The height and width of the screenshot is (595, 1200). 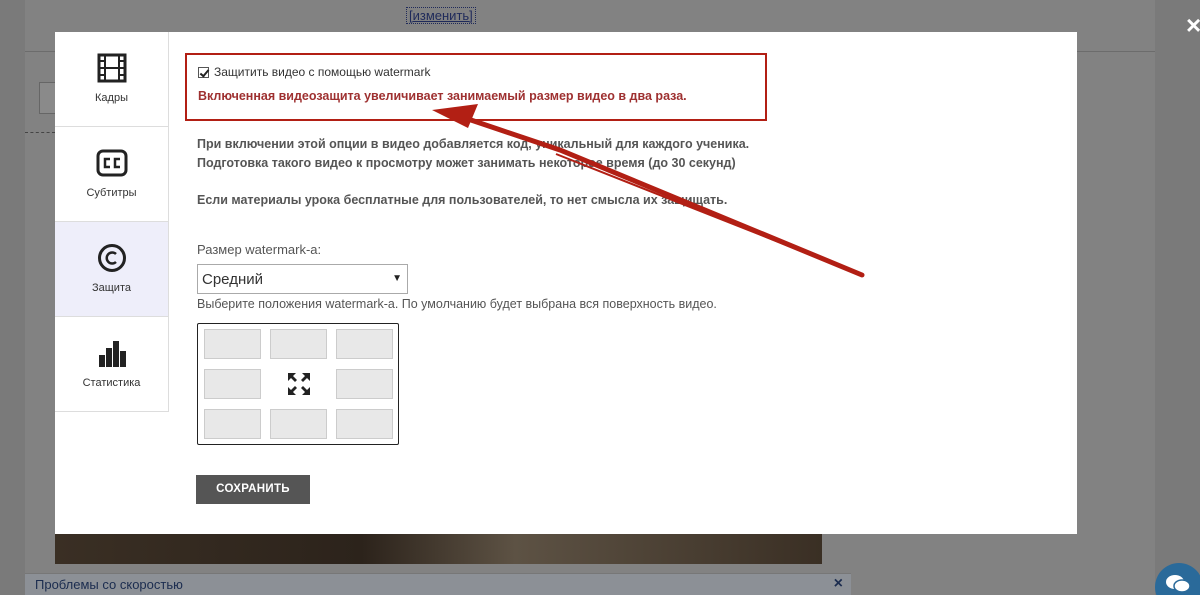 I want to click on sidebar-item-label: Статистика, so click(x=111, y=383).